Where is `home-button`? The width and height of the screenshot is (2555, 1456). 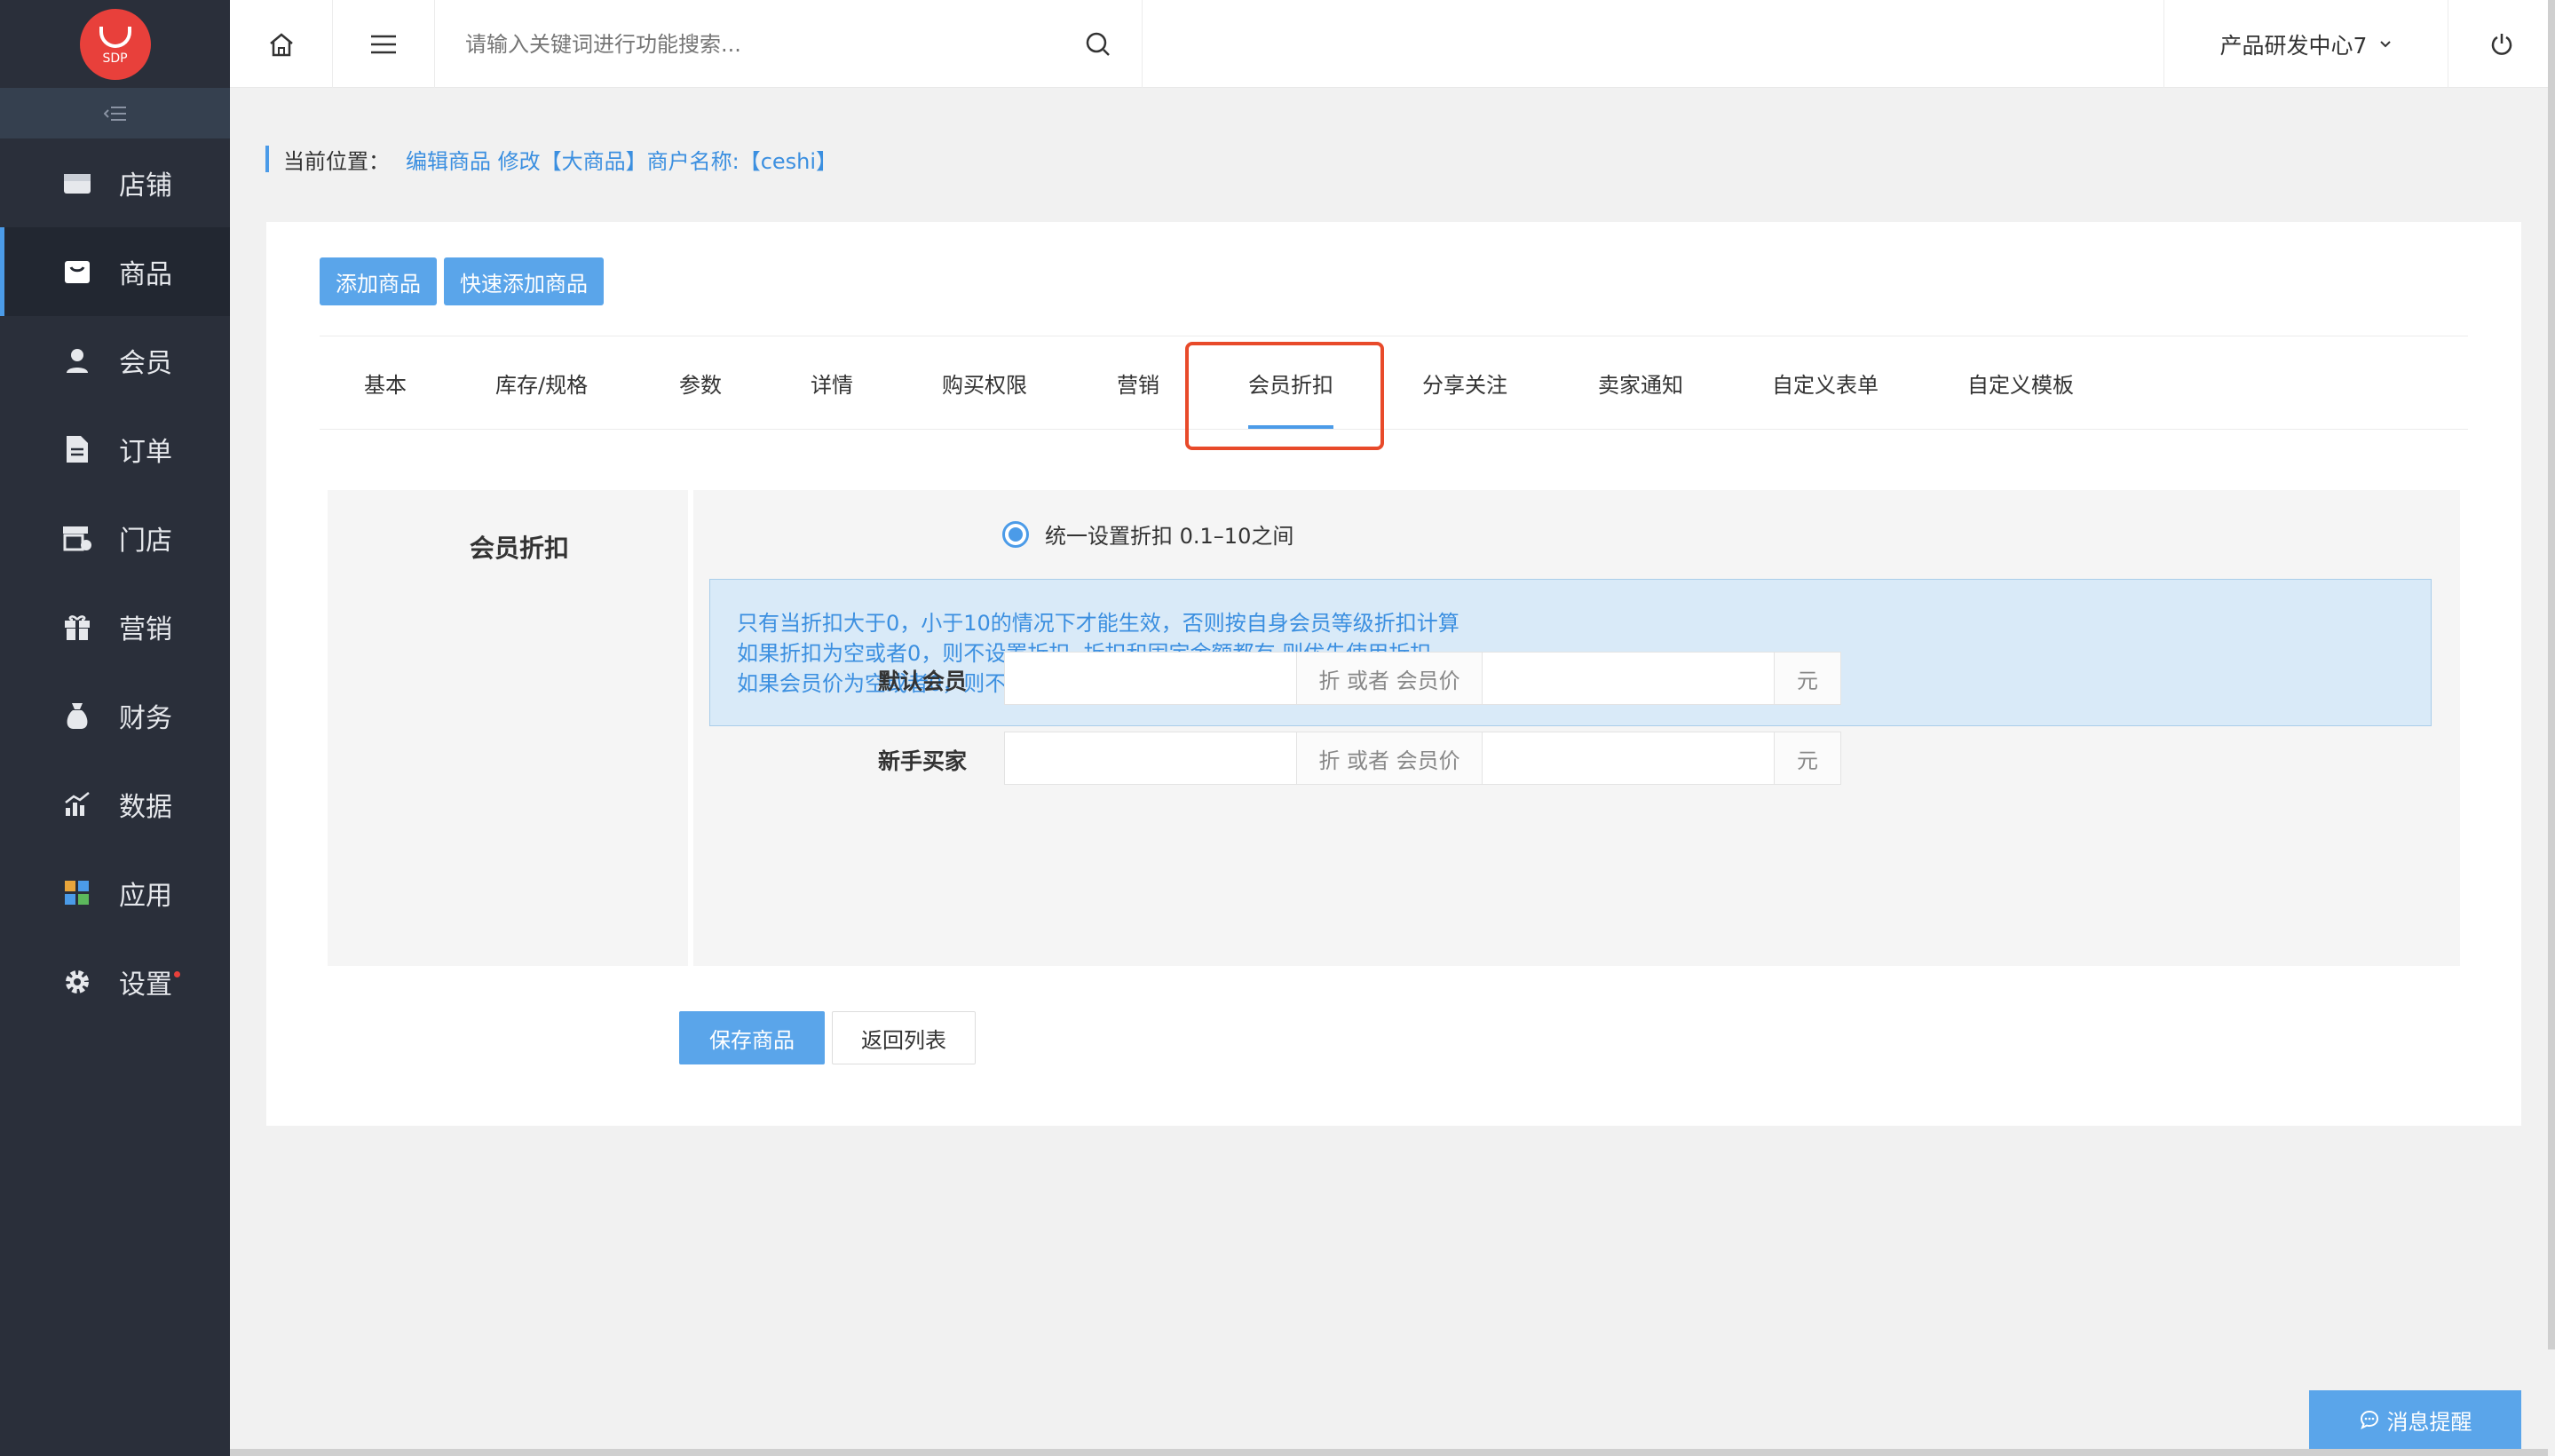 home-button is located at coordinates (281, 44).